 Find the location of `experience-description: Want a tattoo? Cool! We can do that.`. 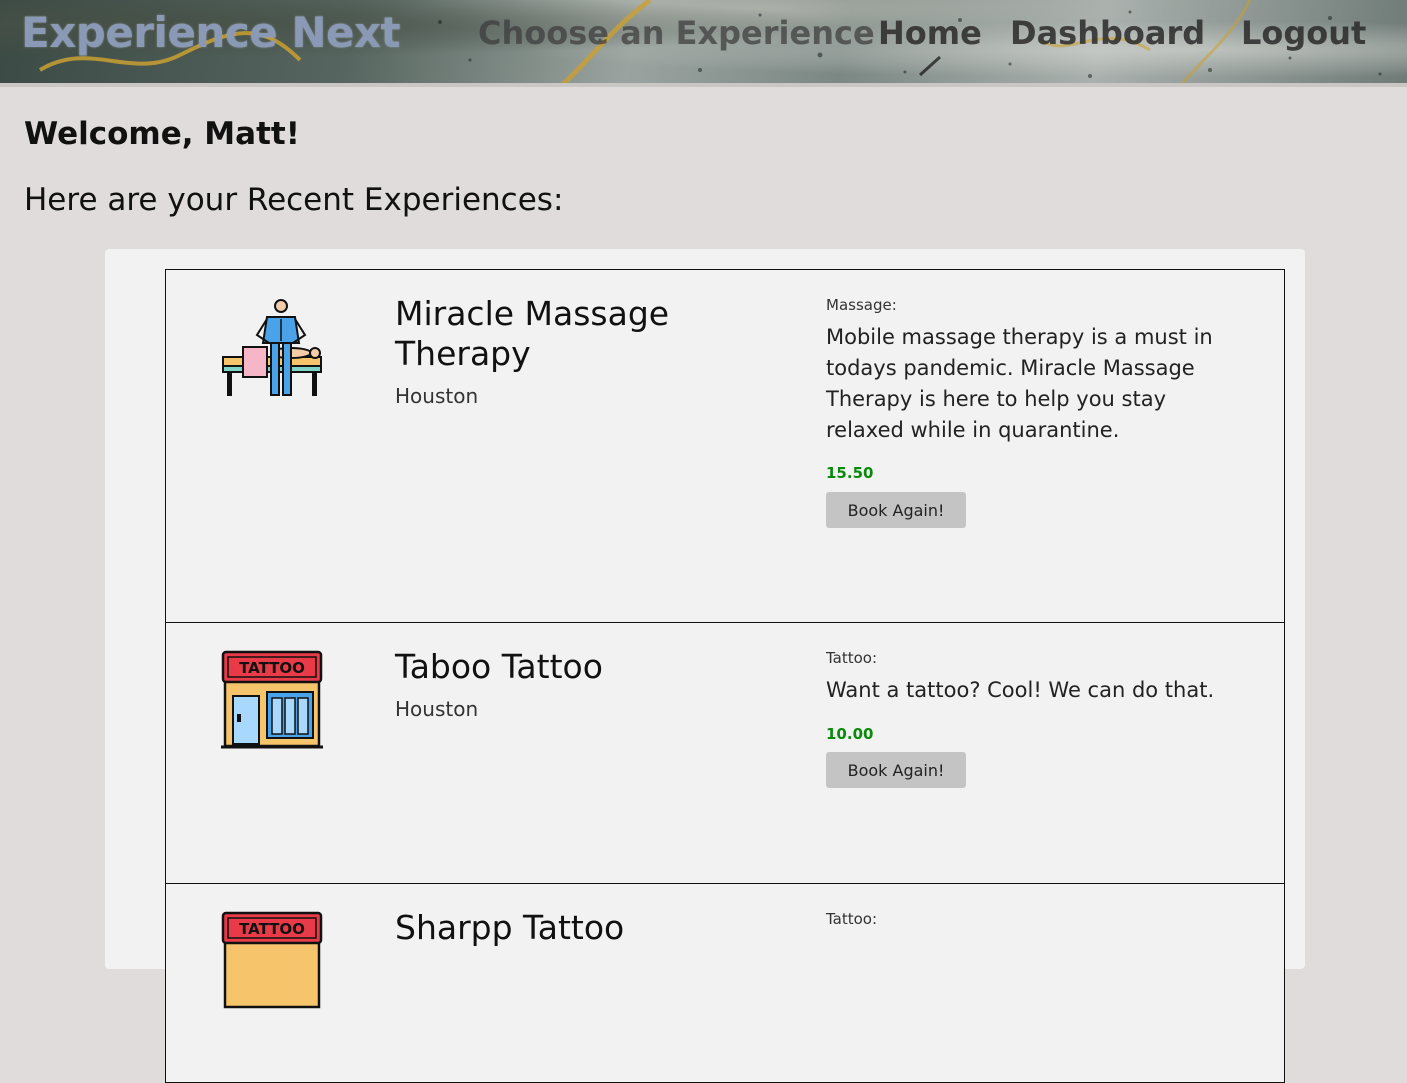

experience-description: Want a tattoo? Cool! We can do that. is located at coordinates (1020, 690).